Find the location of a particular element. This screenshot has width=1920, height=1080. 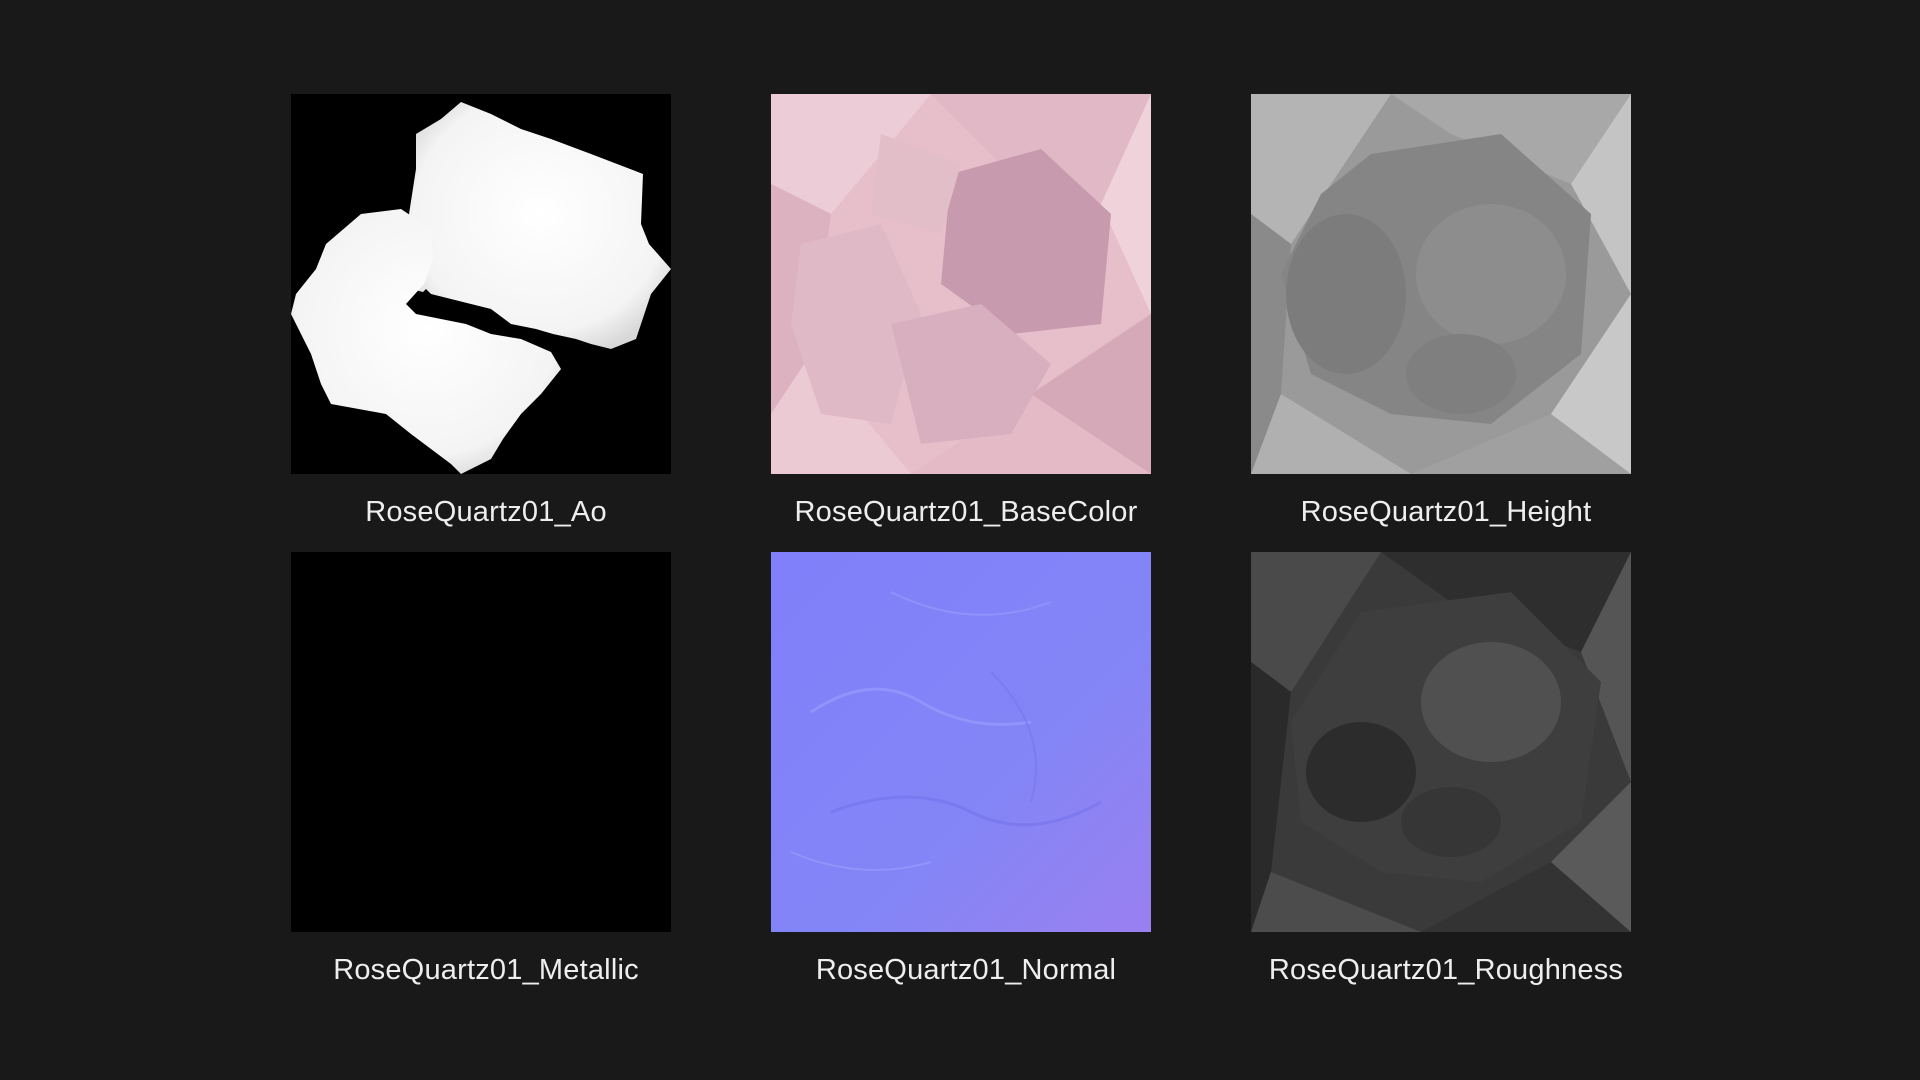

metallic-map-image is located at coordinates (481, 742).